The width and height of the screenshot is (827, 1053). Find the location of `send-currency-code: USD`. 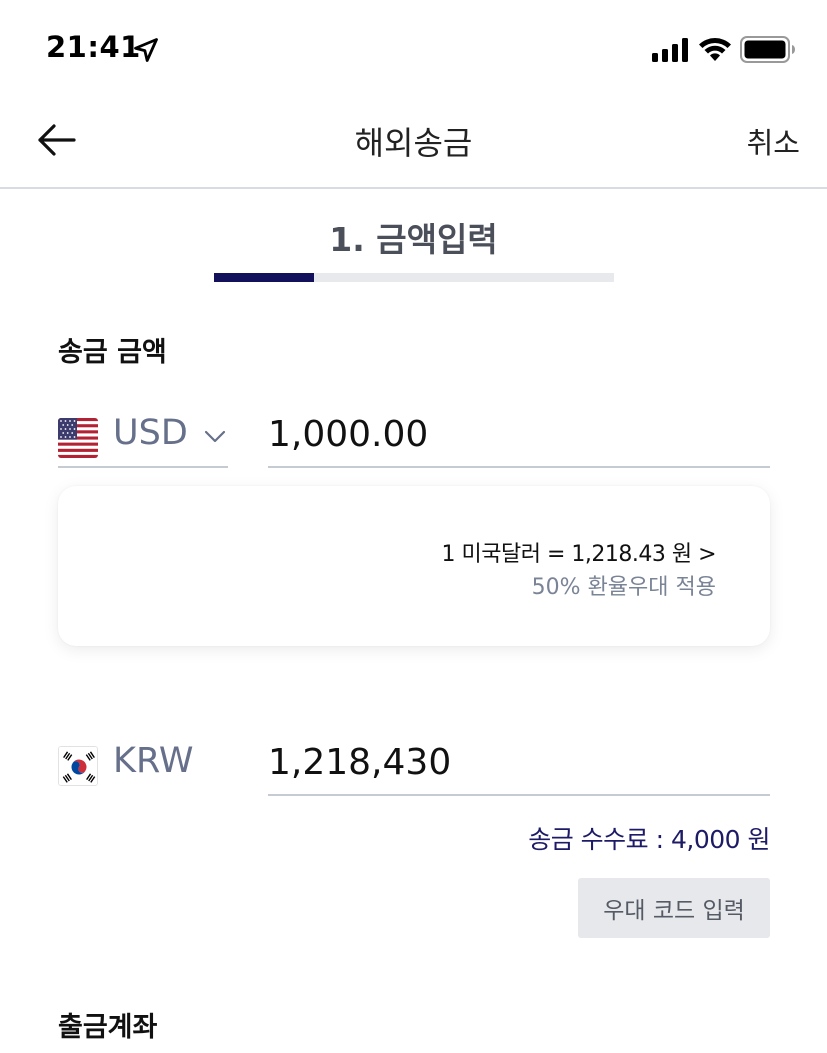

send-currency-code: USD is located at coordinates (150, 433).